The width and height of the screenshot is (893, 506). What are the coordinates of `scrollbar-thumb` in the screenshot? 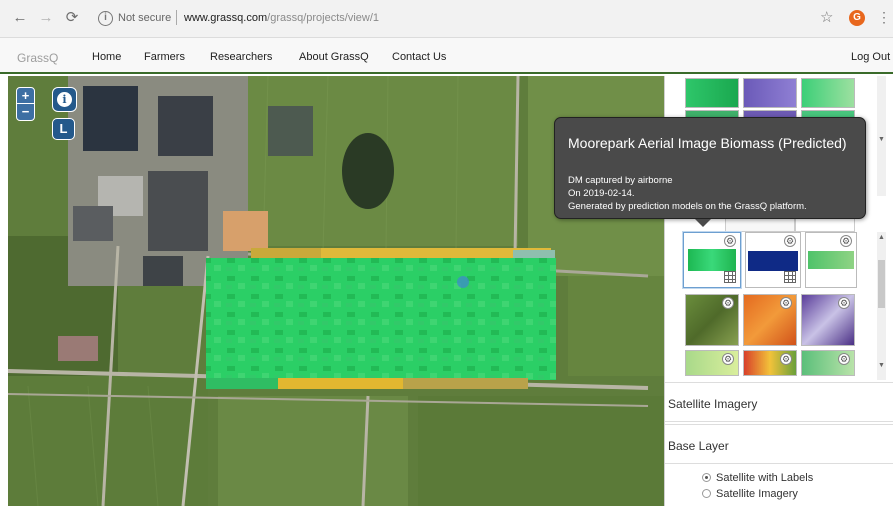 It's located at (881, 284).